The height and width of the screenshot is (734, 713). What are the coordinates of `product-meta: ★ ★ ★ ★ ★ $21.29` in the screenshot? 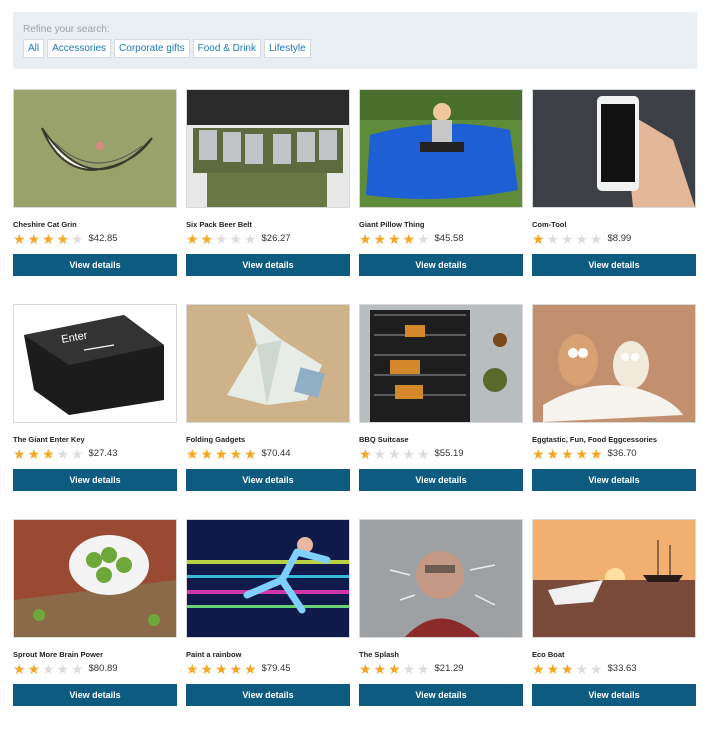 It's located at (441, 668).